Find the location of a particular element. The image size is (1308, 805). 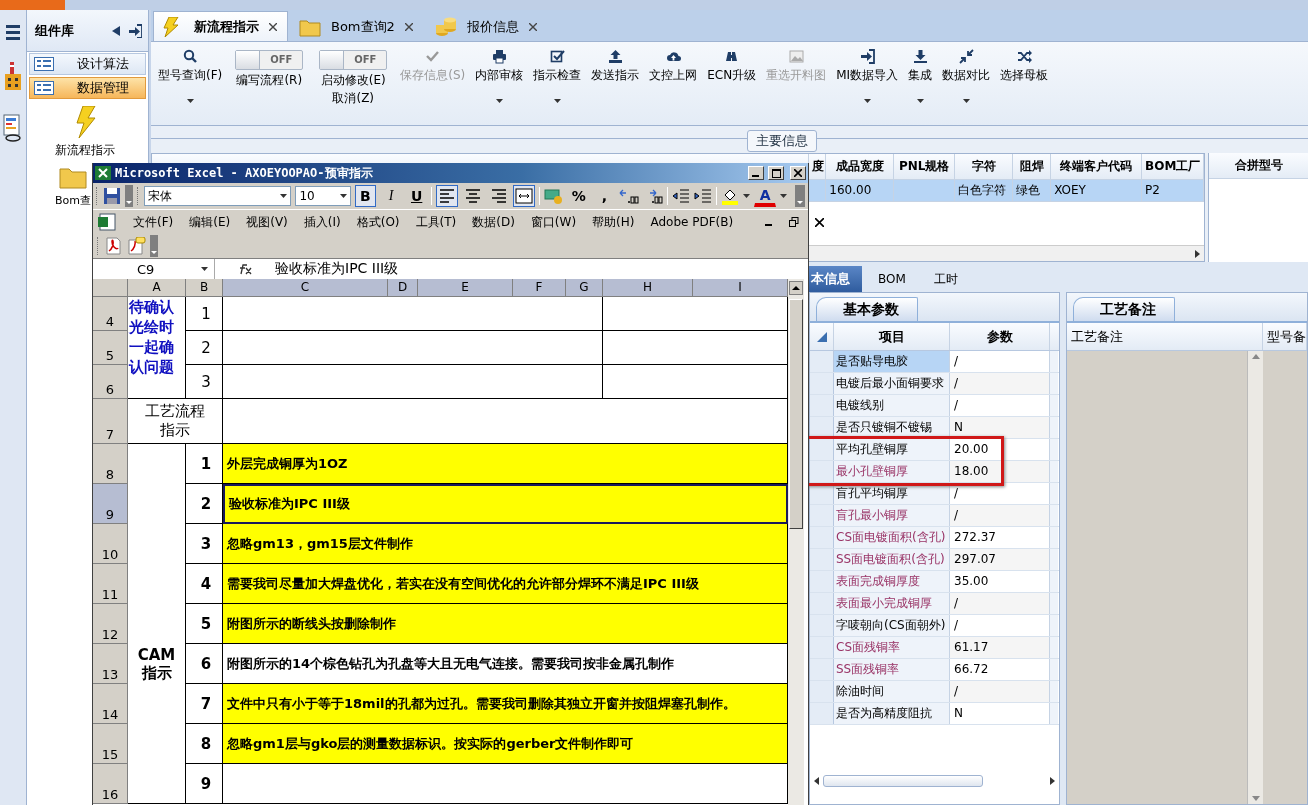

font-dropdown: 宋体 is located at coordinates (217, 196).